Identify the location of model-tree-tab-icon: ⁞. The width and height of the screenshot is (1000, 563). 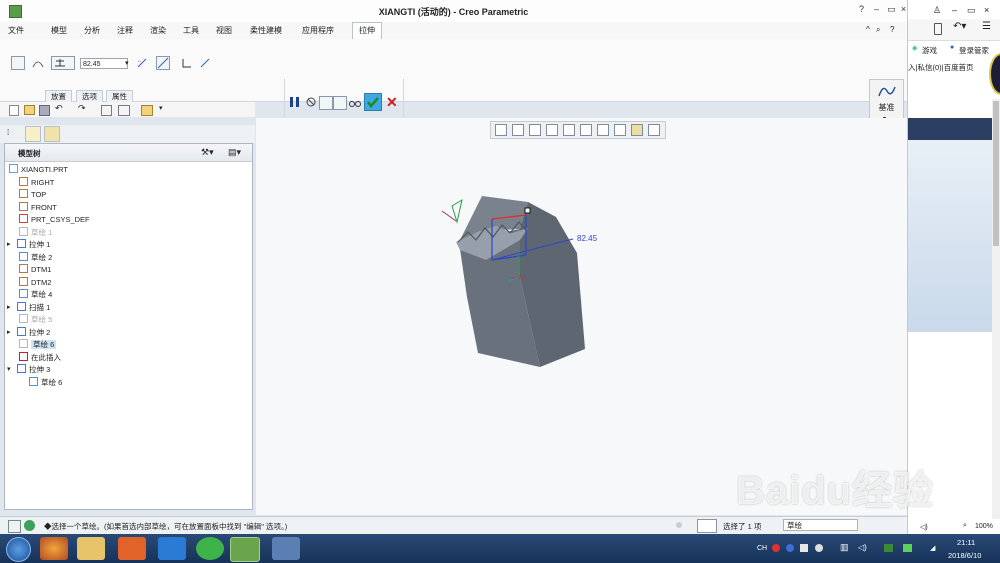
(12, 133).